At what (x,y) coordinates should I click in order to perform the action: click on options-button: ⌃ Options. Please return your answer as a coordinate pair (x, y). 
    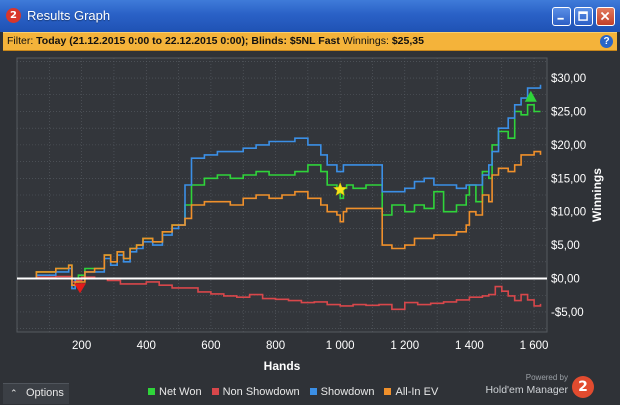
    Looking at the image, I should click on (36, 393).